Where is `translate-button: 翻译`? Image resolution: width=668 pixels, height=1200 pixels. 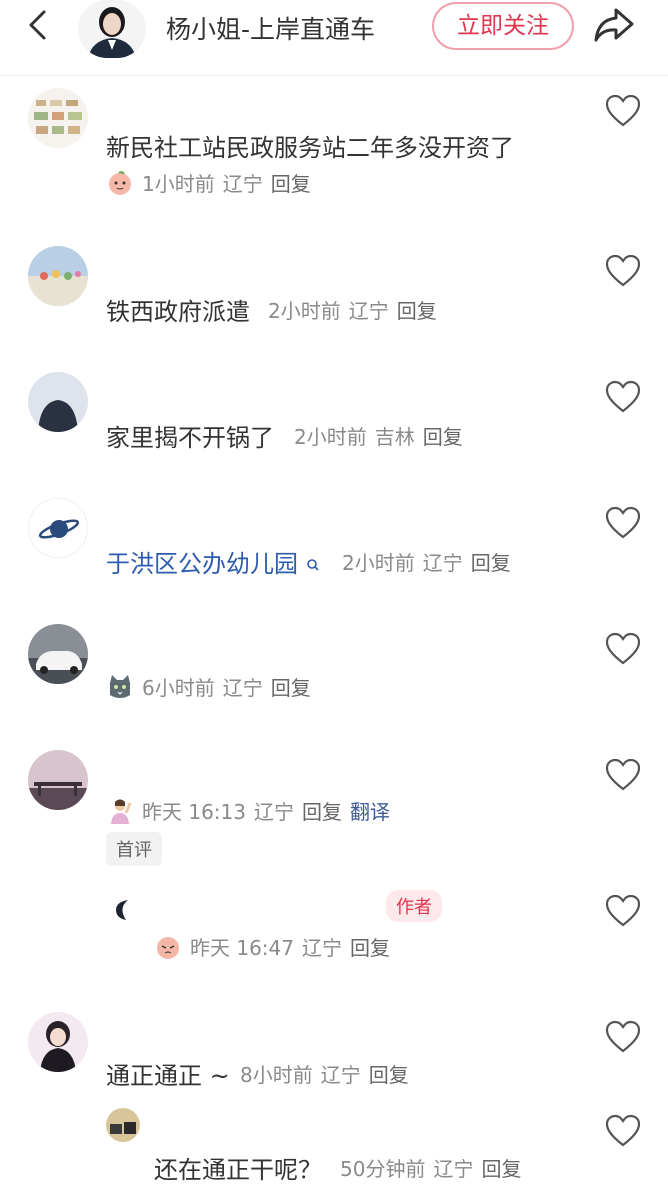 translate-button: 翻译 is located at coordinates (370, 810).